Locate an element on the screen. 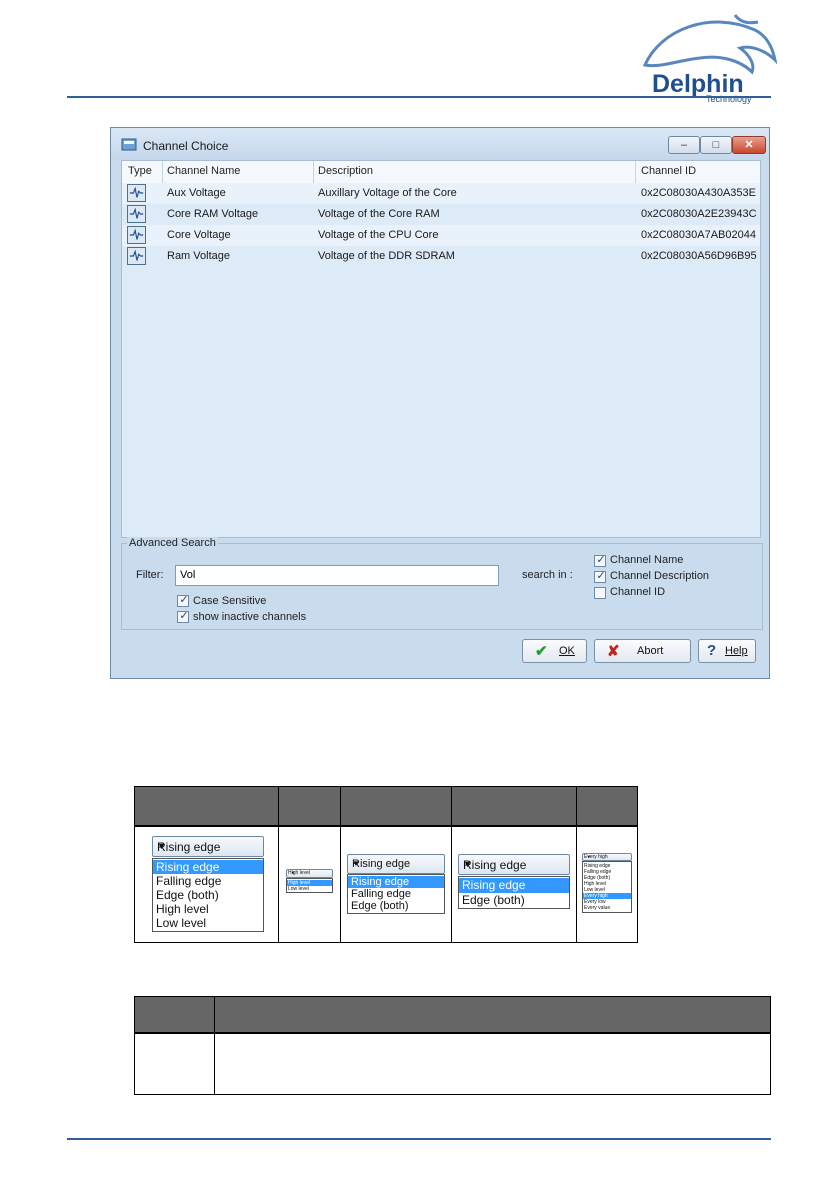  channel-id-cell: 0x2C08030A2E23943C is located at coordinates (699, 214).